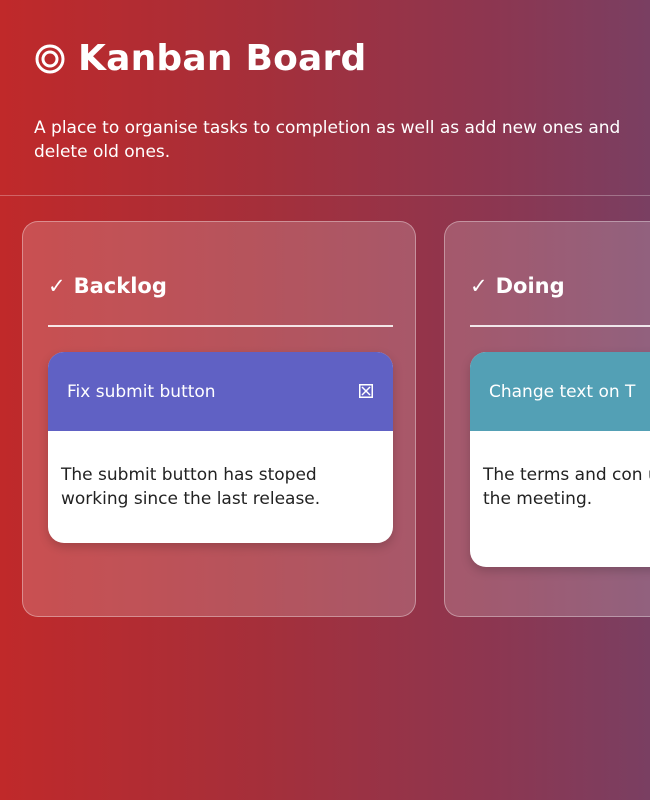 This screenshot has width=650, height=800. I want to click on card-title: Fix submit button, so click(141, 391).